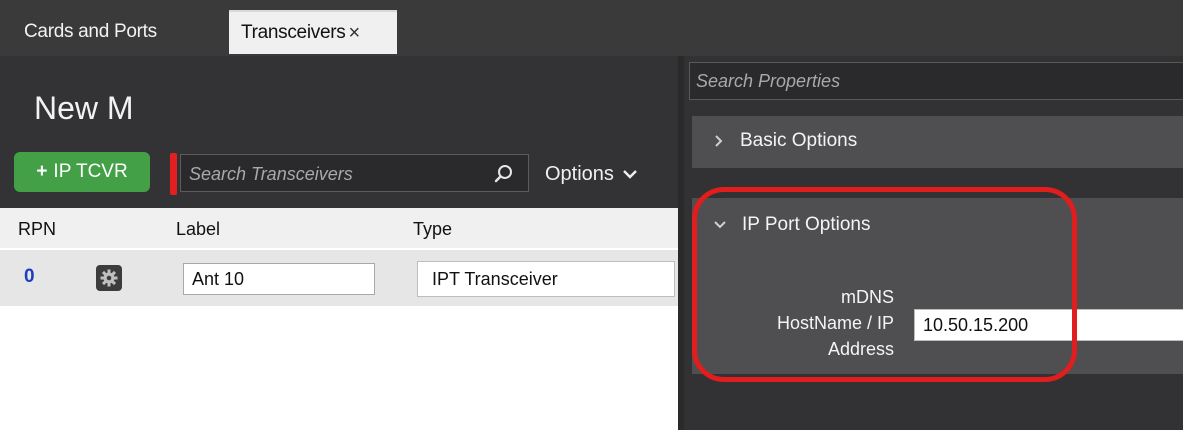  What do you see at coordinates (90, 31) in the screenshot?
I see `tab-label: Cards and Ports` at bounding box center [90, 31].